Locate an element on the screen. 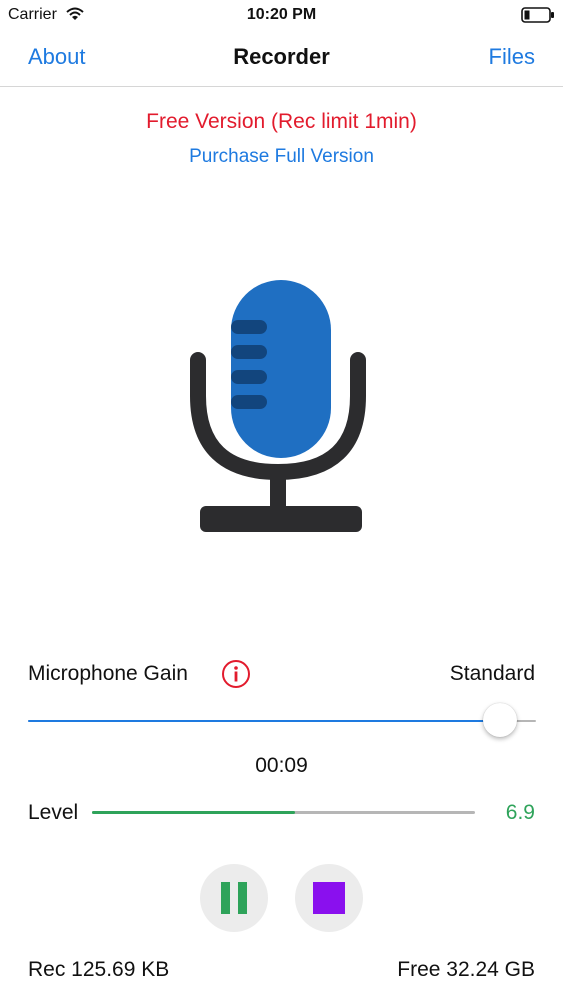 This screenshot has width=563, height=1000. microphone-icon is located at coordinates (278, 406).